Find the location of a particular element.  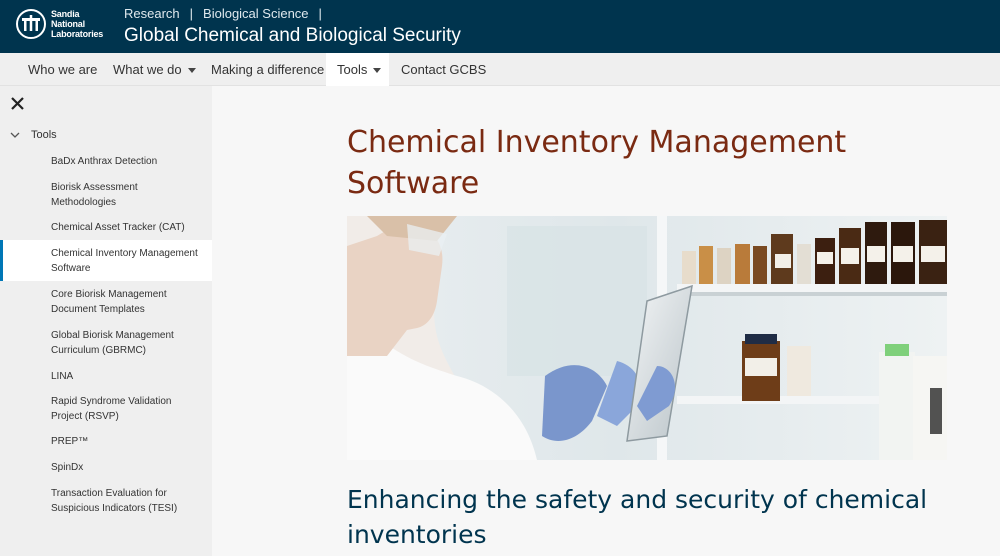

sidebar-section-label: Tools is located at coordinates (44, 135).